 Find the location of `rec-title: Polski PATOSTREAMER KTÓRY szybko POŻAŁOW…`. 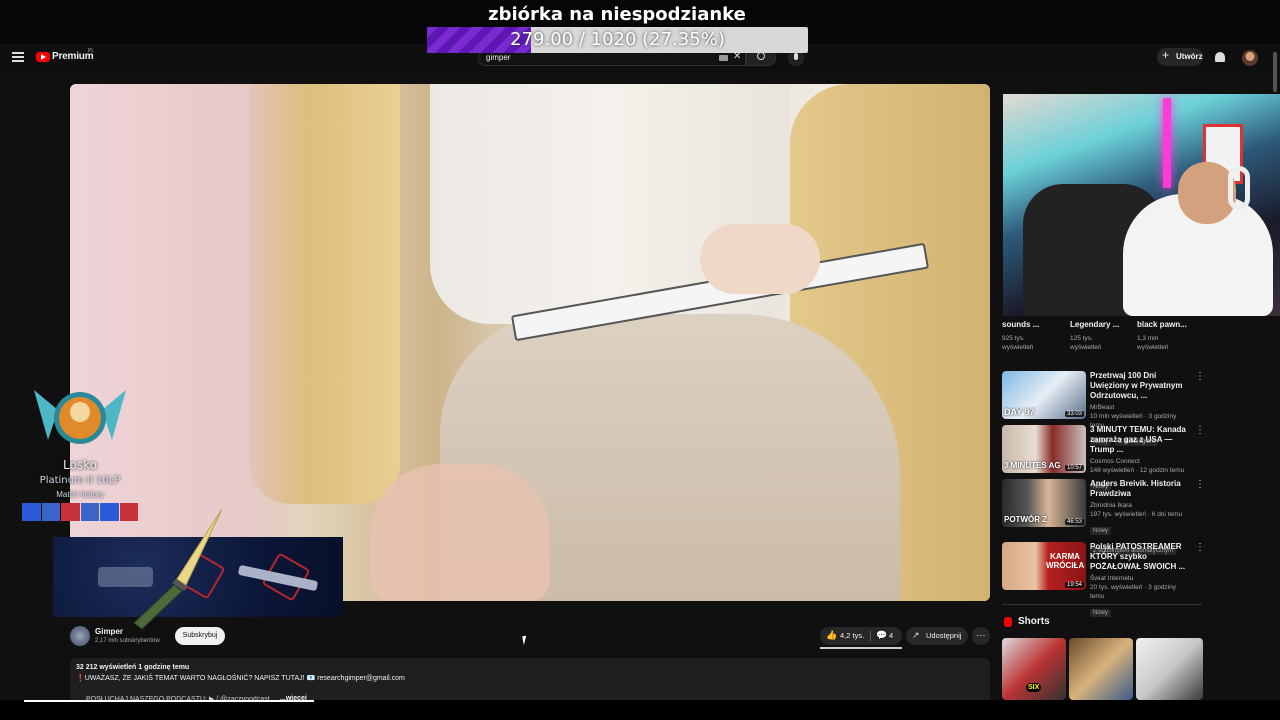

rec-title: Polski PATOSTREAMER KTÓRY szybko POŻAŁOW… is located at coordinates (1140, 557).